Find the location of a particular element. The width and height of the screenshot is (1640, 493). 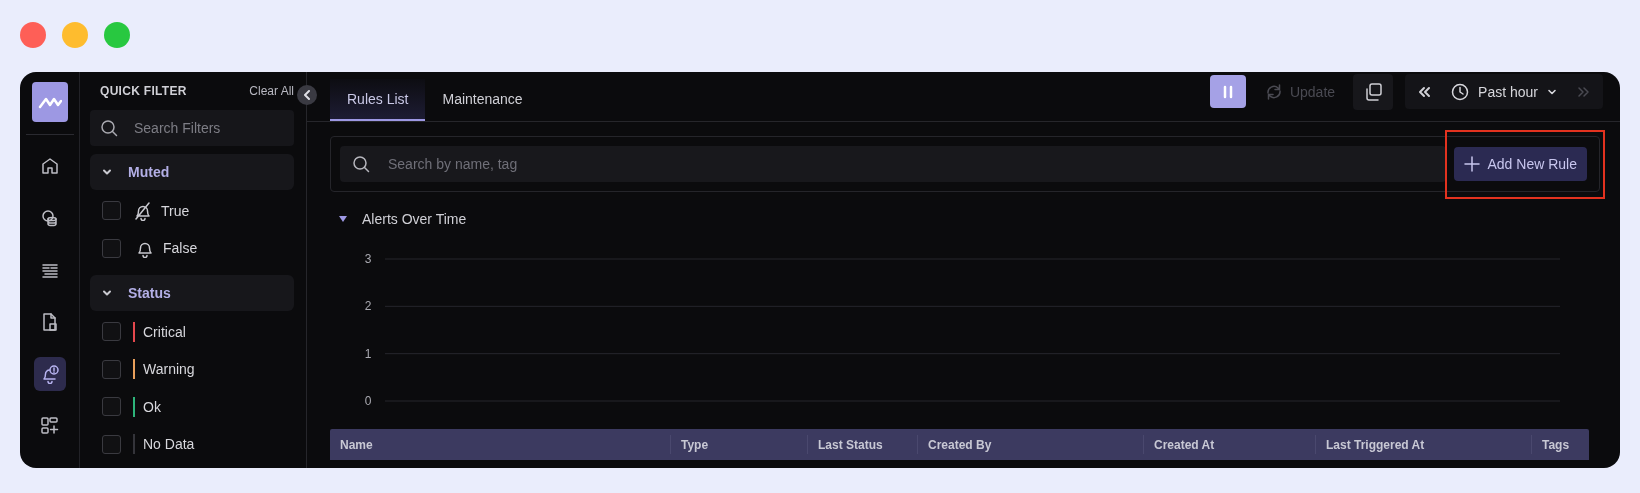

pause-icon is located at coordinates (1227, 91).